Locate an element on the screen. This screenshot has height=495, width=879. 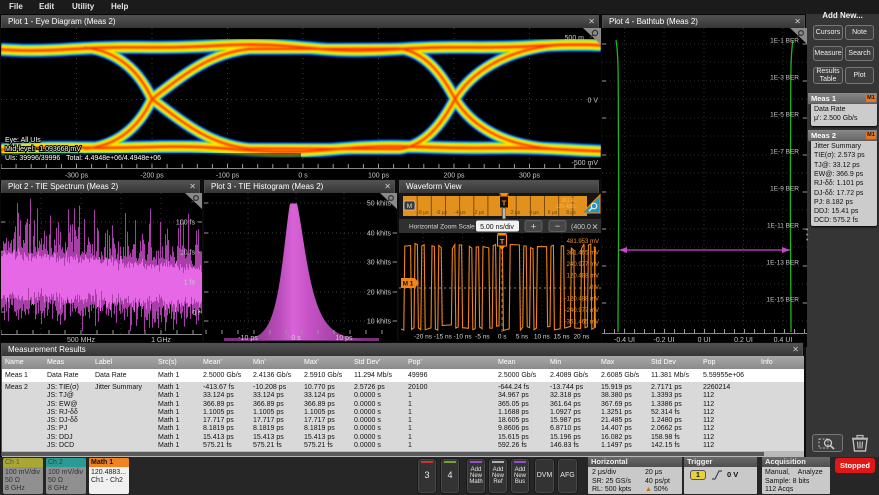
svg-text: 10 khits is located at coordinates (379, 322).